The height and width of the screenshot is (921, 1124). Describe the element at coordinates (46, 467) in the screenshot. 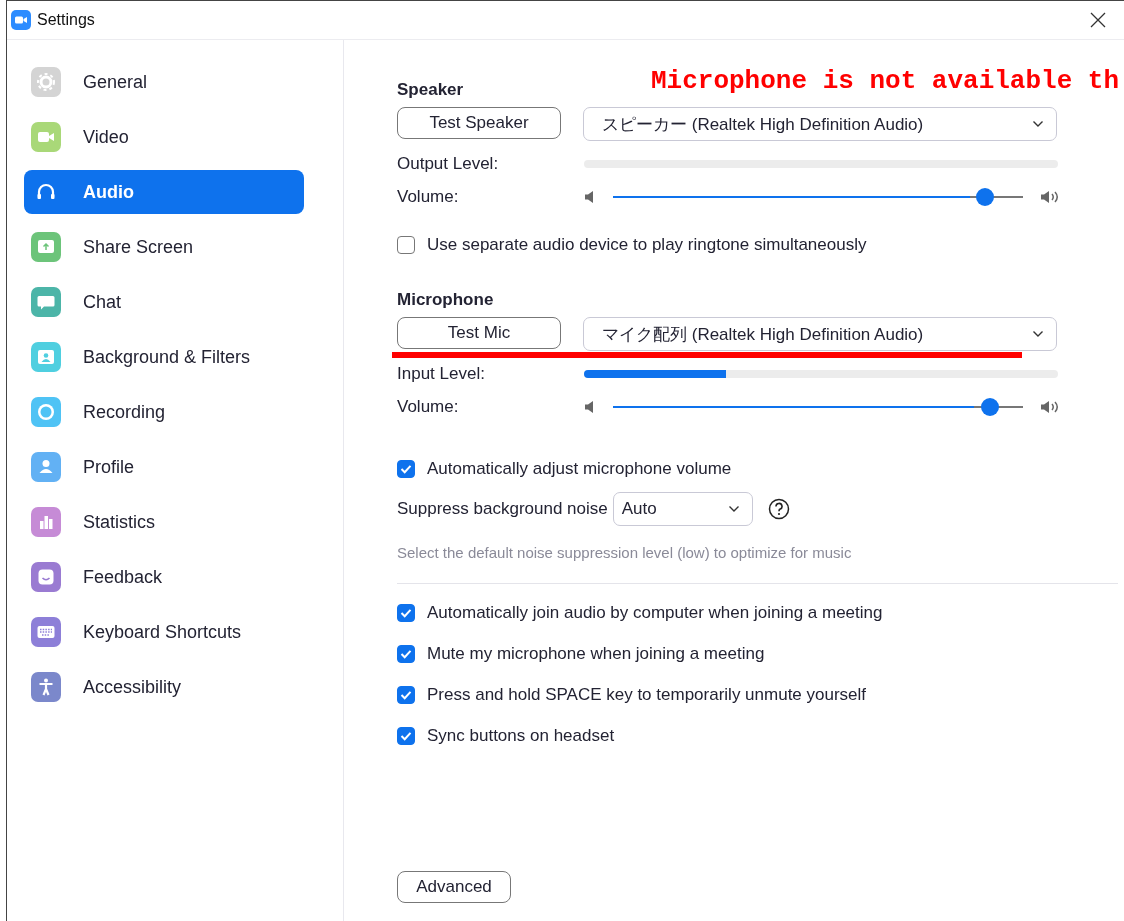

I see `person-icon` at that location.